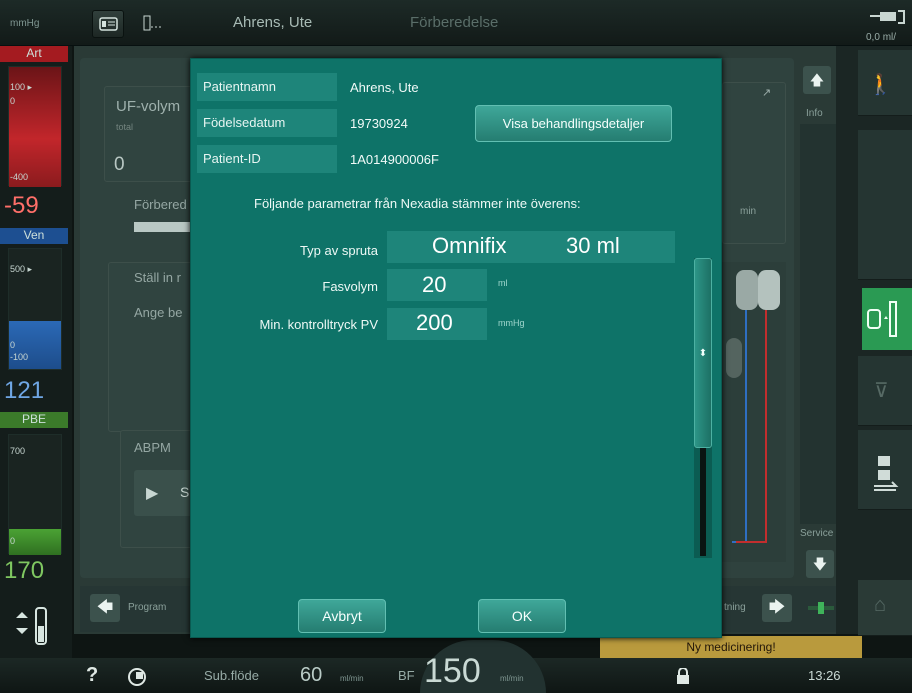  Describe the element at coordinates (267, 123) in the screenshot. I see `birthdate-label: Födelsedatum` at that location.